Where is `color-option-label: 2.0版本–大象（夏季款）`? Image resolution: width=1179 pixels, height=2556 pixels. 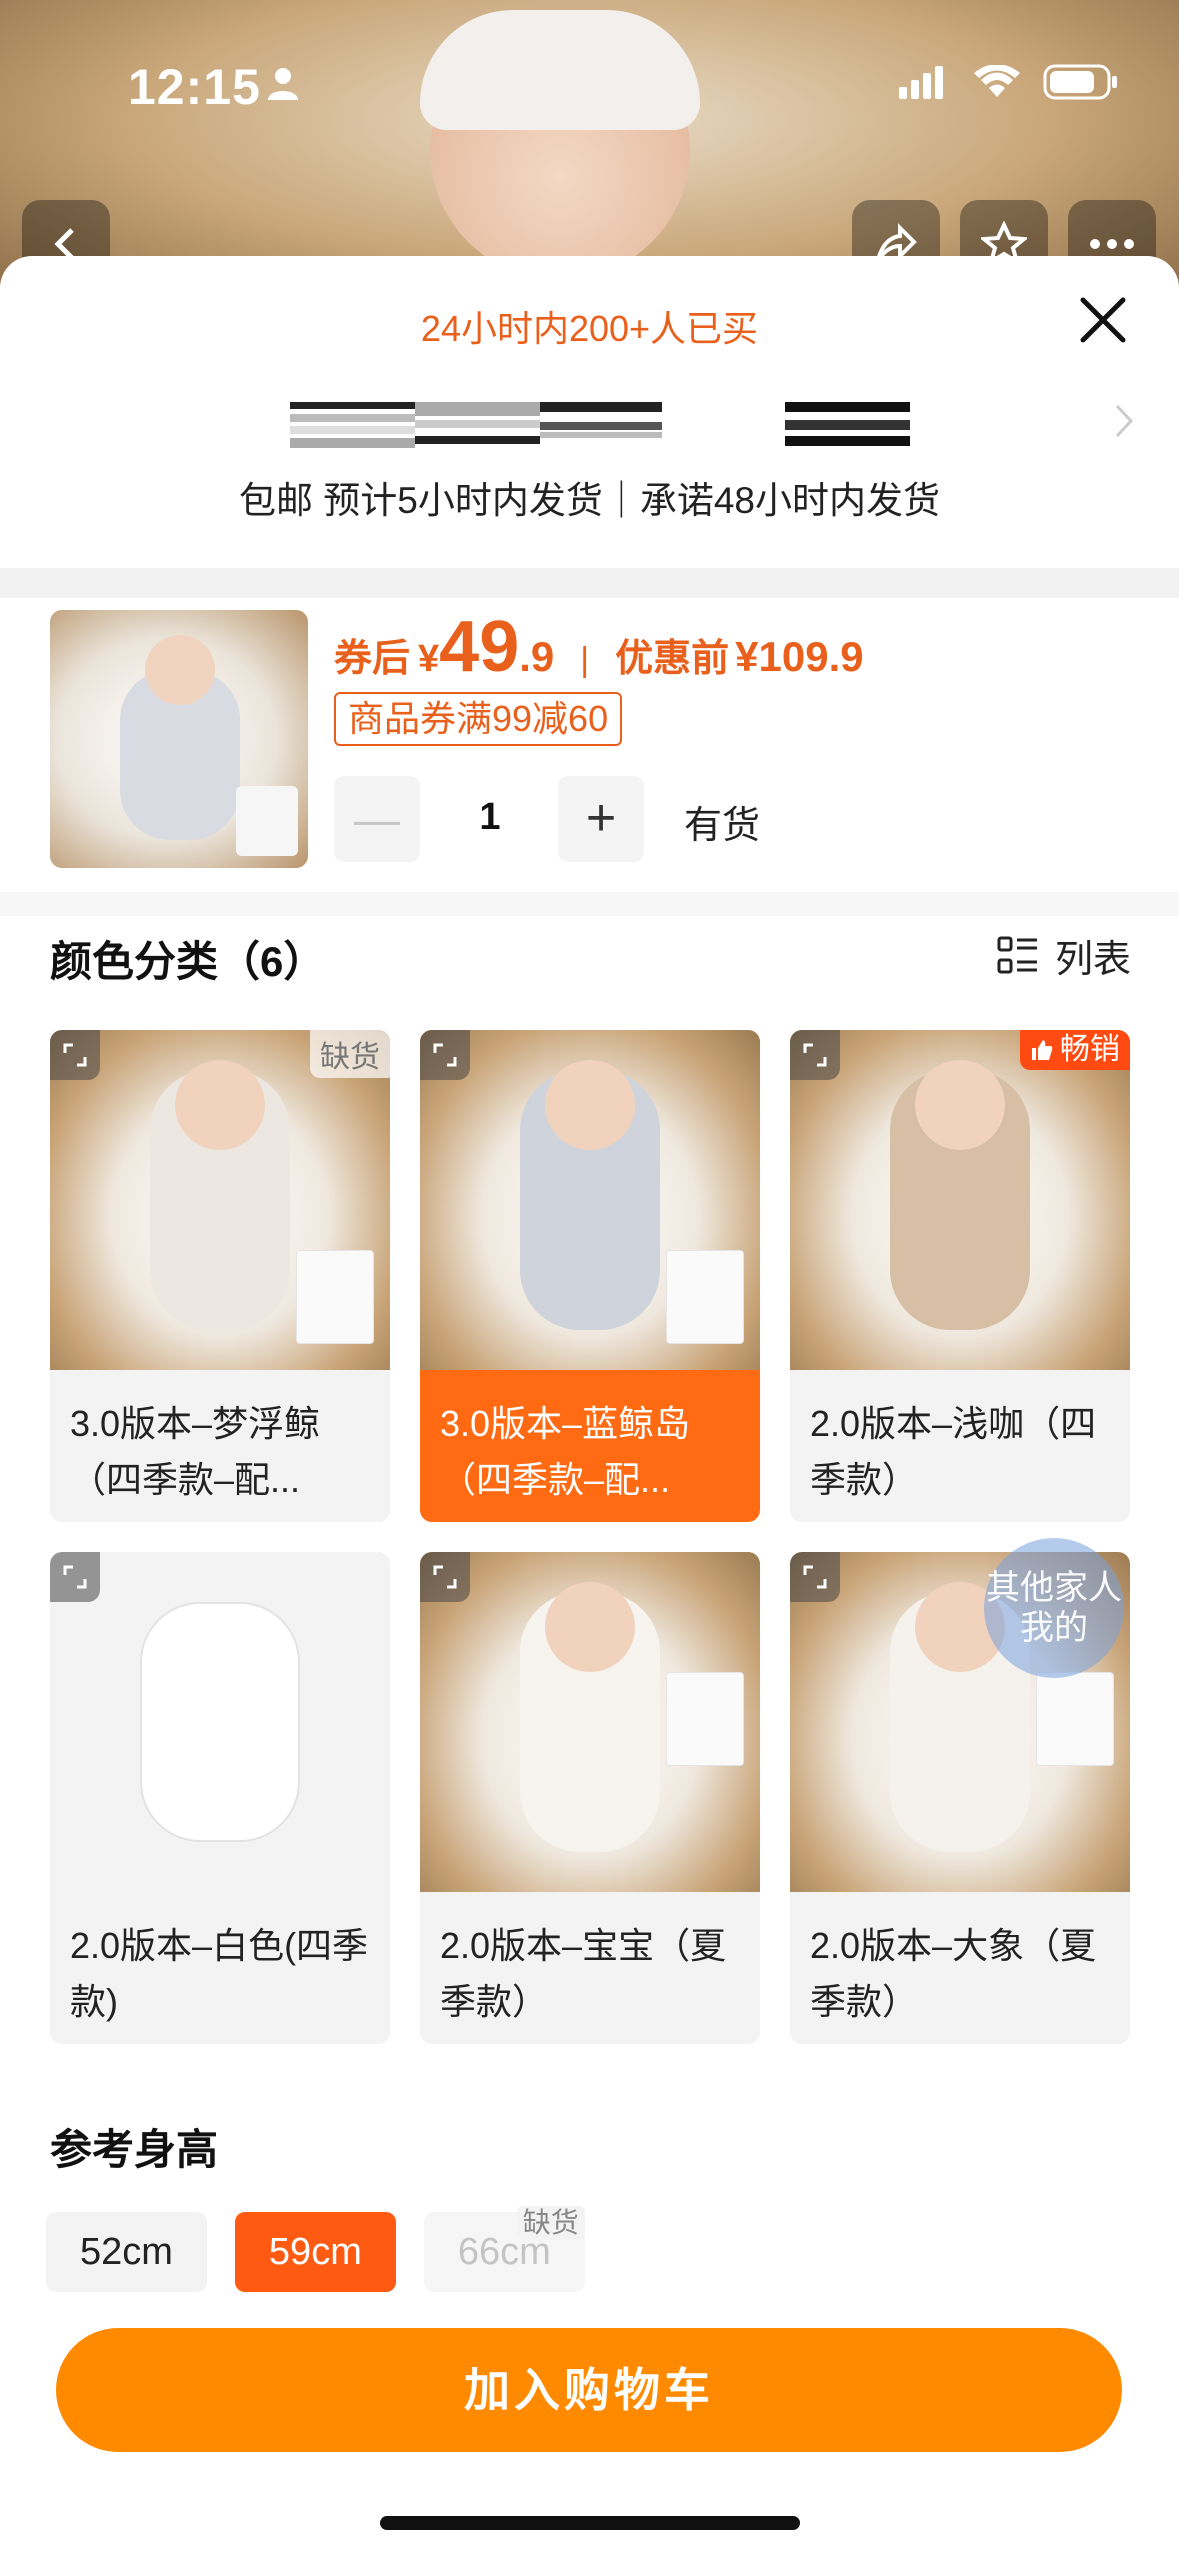
color-option-label: 2.0版本–大象（夏季款） is located at coordinates (953, 1973).